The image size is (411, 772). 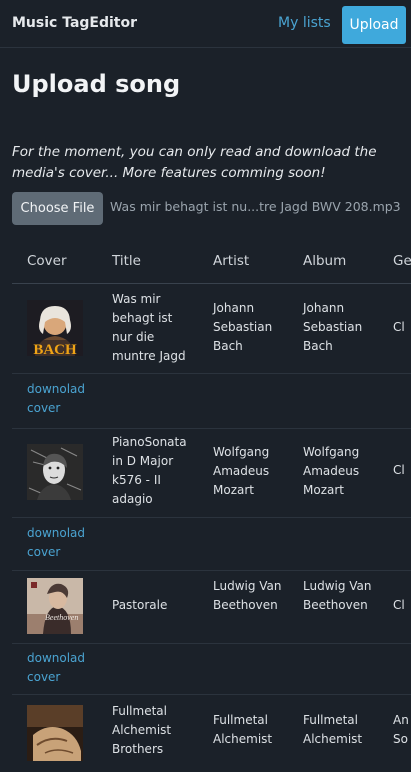 What do you see at coordinates (96, 84) in the screenshot?
I see `page-title: Upload song` at bounding box center [96, 84].